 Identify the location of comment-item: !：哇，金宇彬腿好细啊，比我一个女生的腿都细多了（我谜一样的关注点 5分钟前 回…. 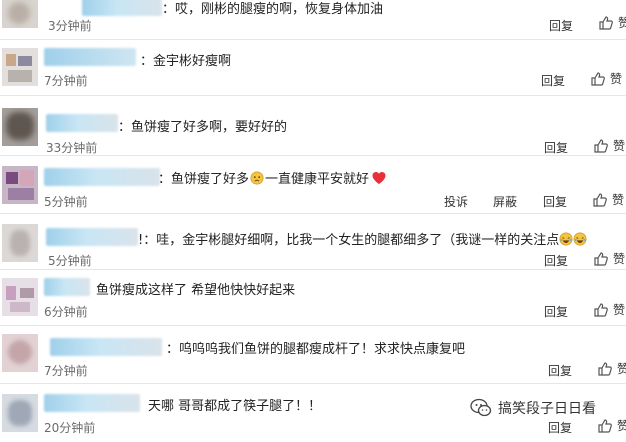
(313, 242).